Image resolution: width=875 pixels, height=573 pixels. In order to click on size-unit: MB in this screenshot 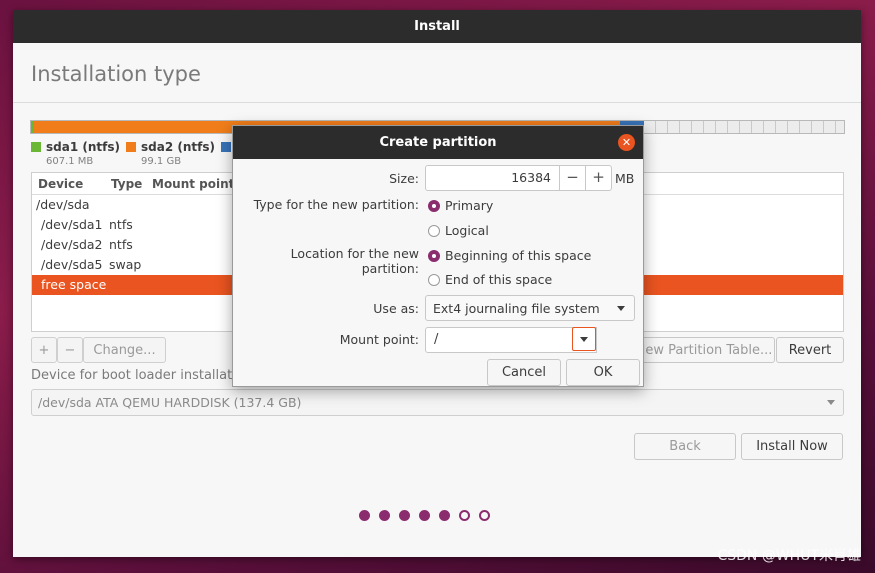, I will do `click(625, 178)`.